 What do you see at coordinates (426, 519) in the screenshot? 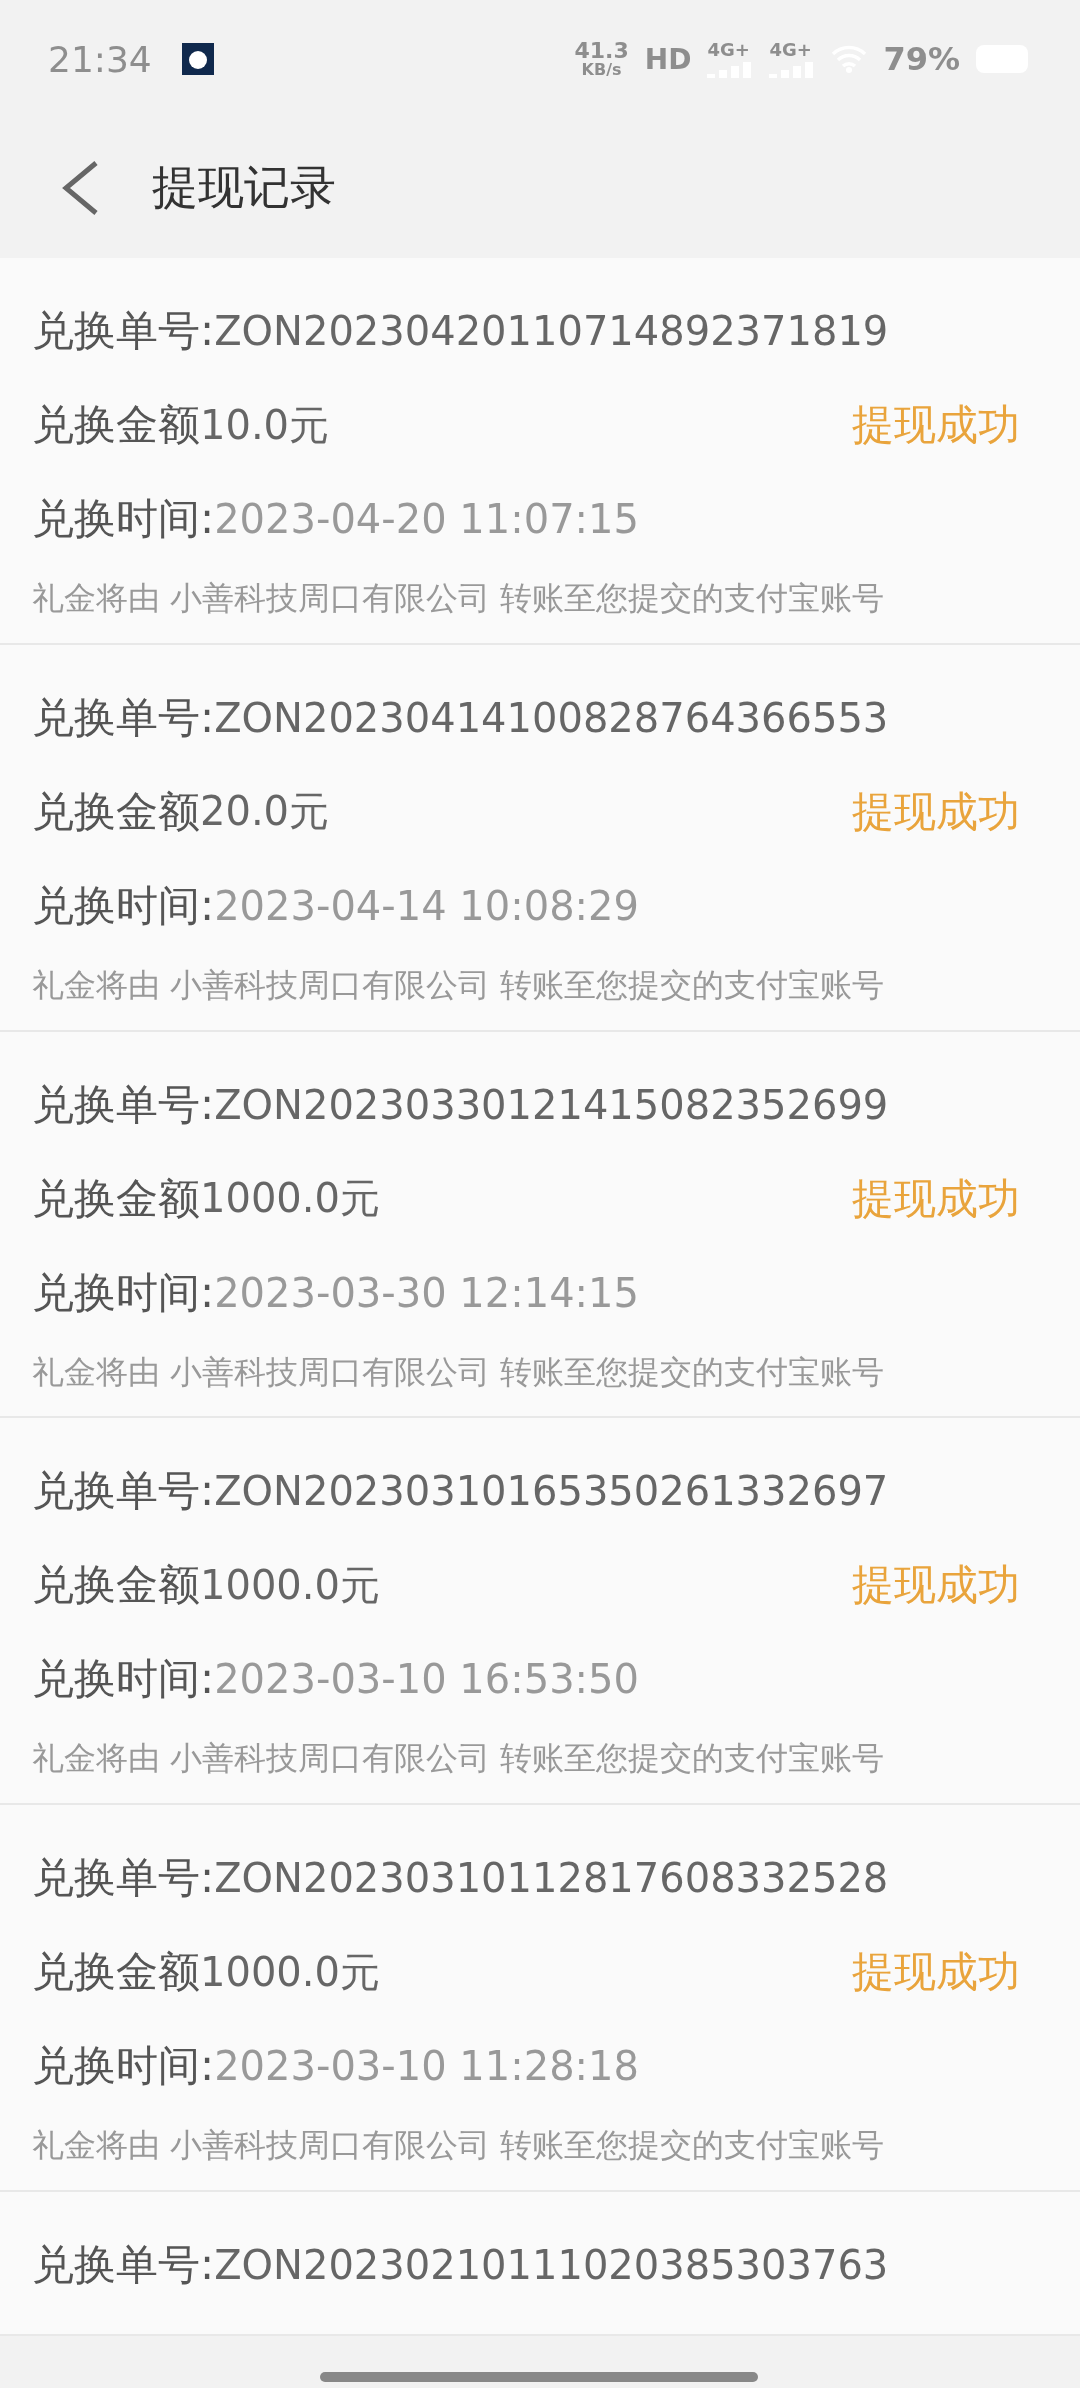
I see `time-value: 2023-04-20 11:07:15` at bounding box center [426, 519].